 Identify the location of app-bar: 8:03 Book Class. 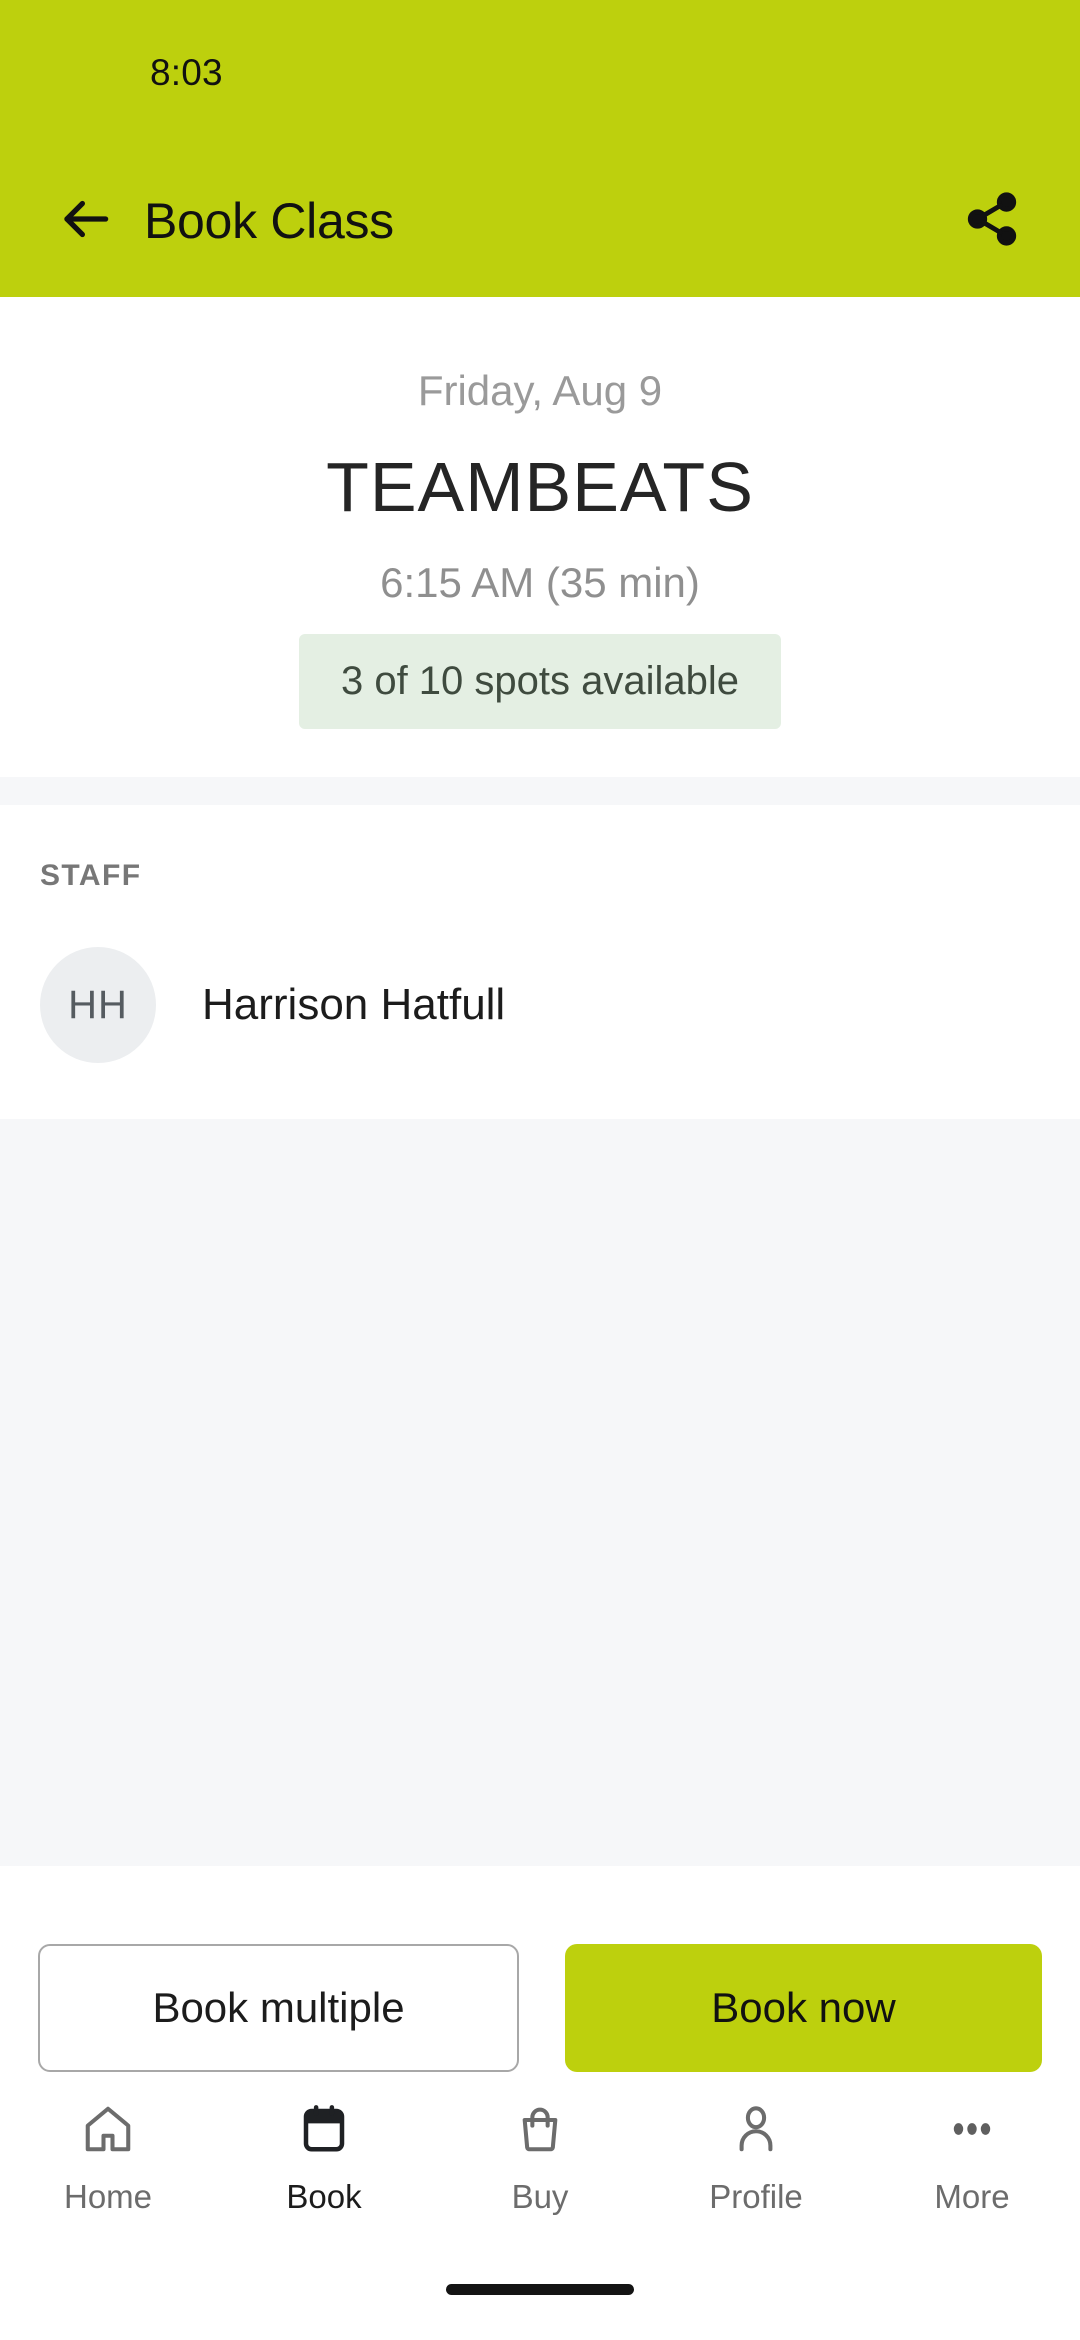
(540, 148).